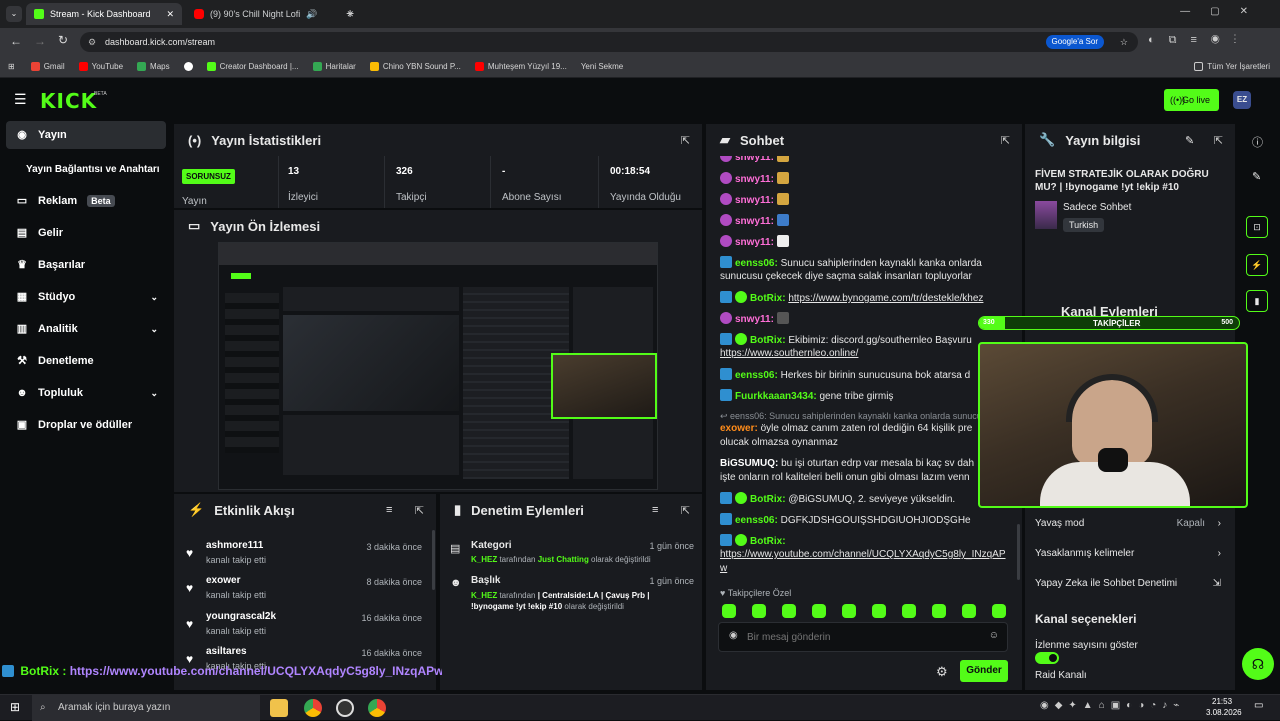 The height and width of the screenshot is (721, 1280). I want to click on bookmark-gmail: Gmail, so click(47, 66).